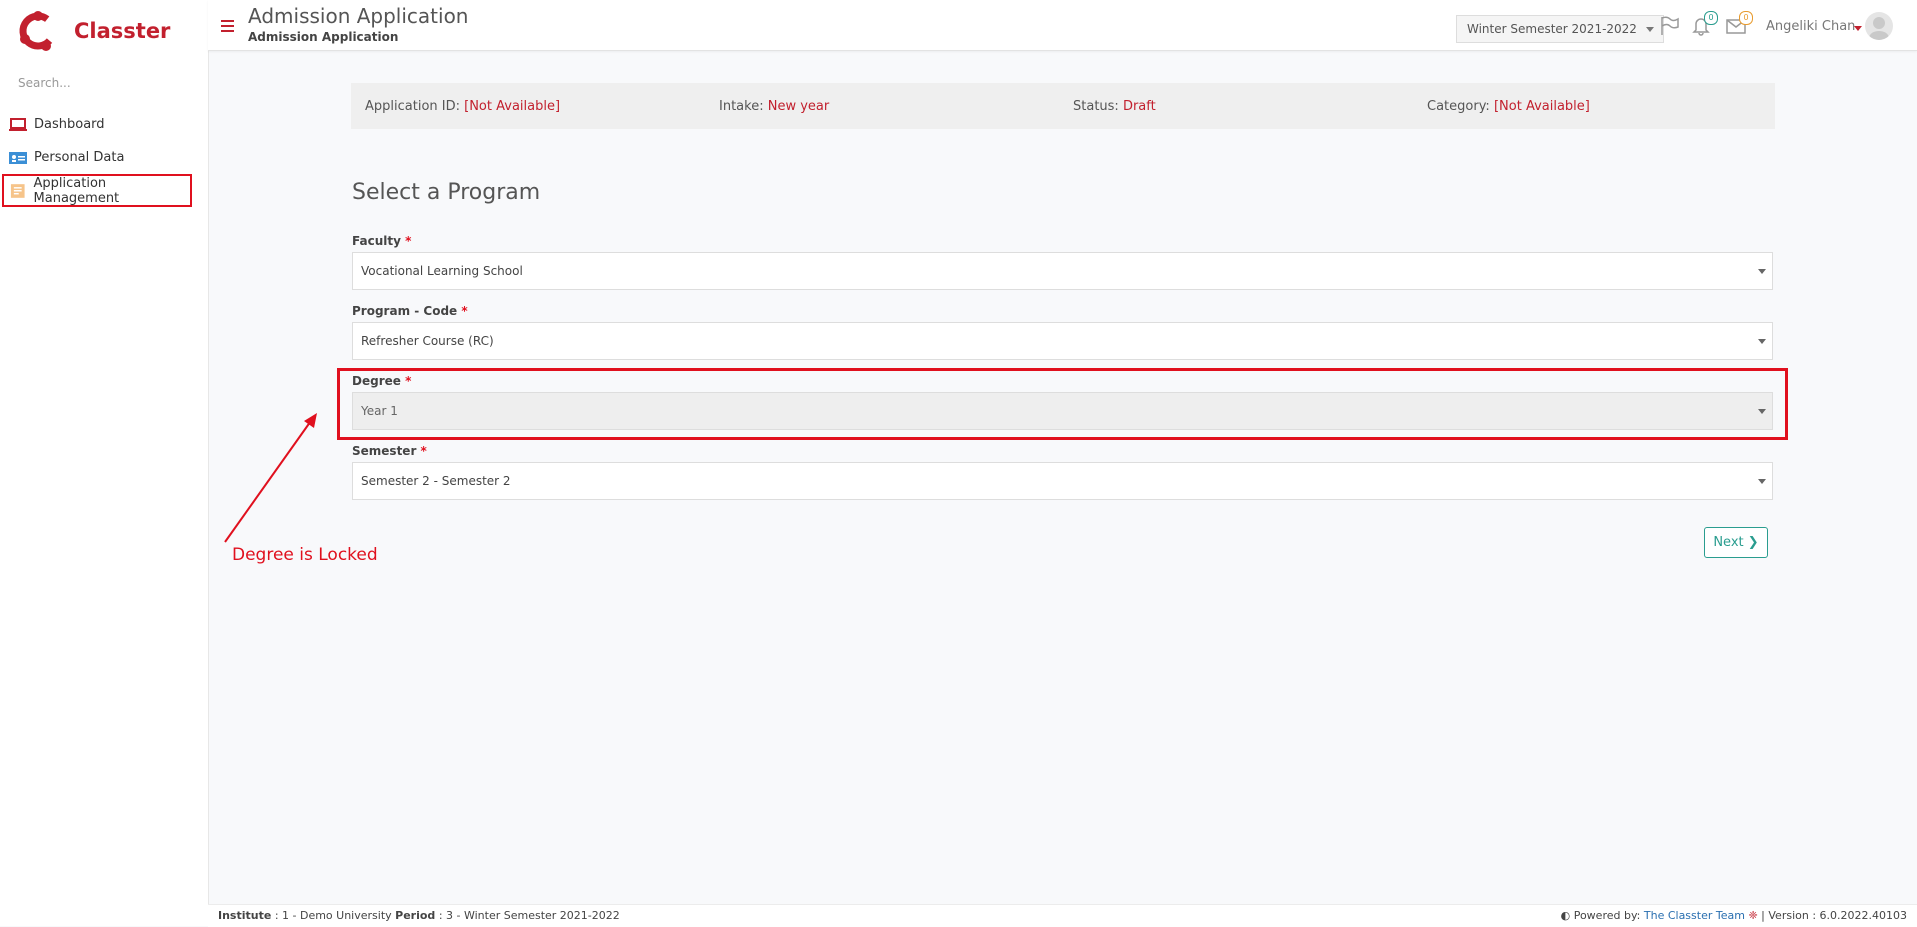 This screenshot has width=1917, height=927. I want to click on avatar, so click(1879, 26).